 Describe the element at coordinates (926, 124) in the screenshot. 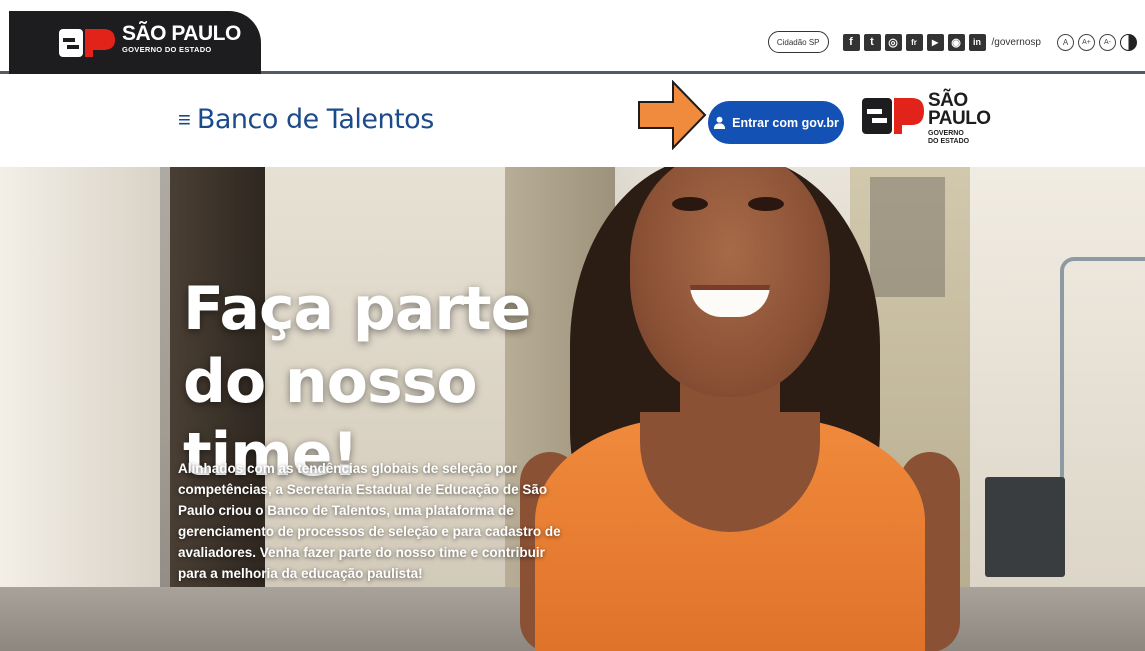

I see `sao-paulo-header-logo: SÃO PAULO GOVERNO DO ESTADO` at that location.